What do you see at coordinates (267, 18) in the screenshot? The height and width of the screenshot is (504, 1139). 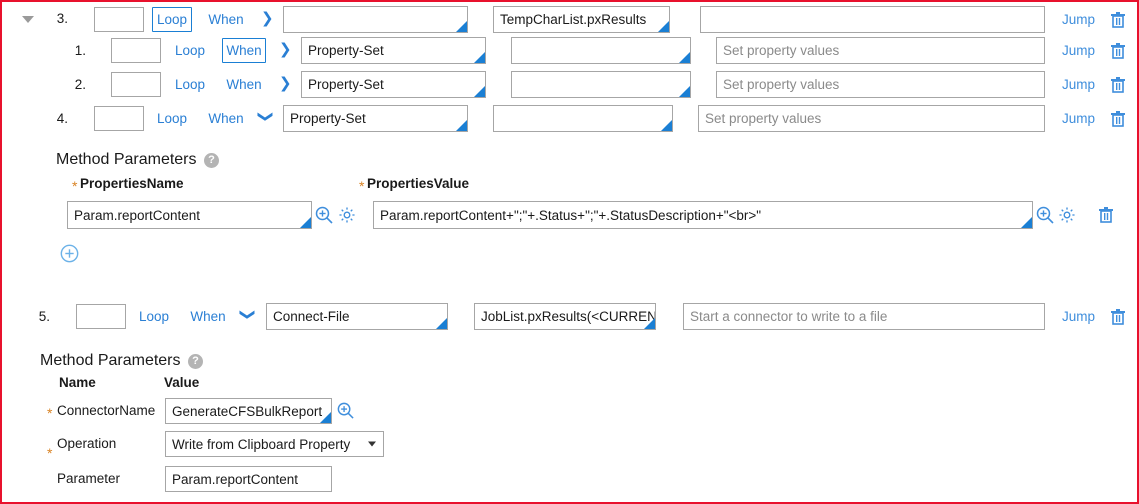 I see `expand-chevron-right-3: ❯` at bounding box center [267, 18].